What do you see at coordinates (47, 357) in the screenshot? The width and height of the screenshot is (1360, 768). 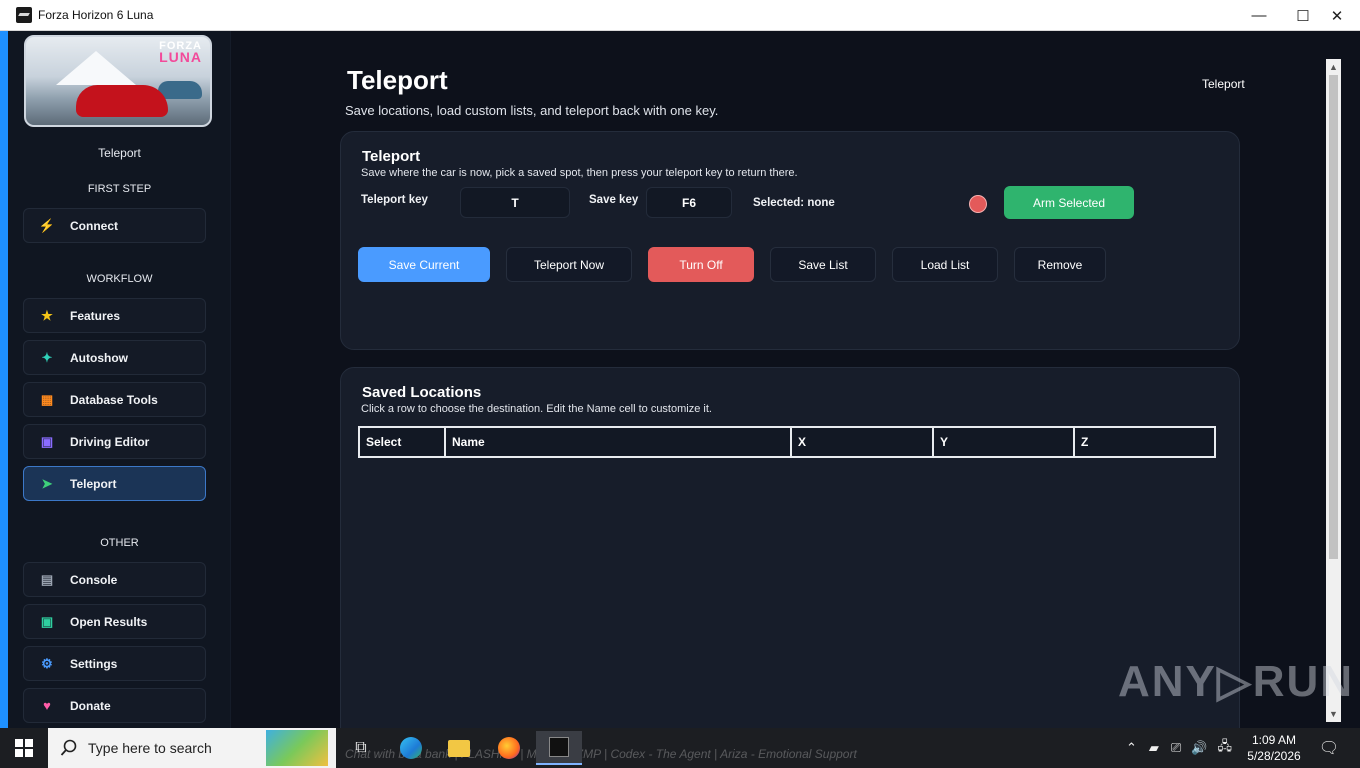 I see `sparkle-icon: ✦` at bounding box center [47, 357].